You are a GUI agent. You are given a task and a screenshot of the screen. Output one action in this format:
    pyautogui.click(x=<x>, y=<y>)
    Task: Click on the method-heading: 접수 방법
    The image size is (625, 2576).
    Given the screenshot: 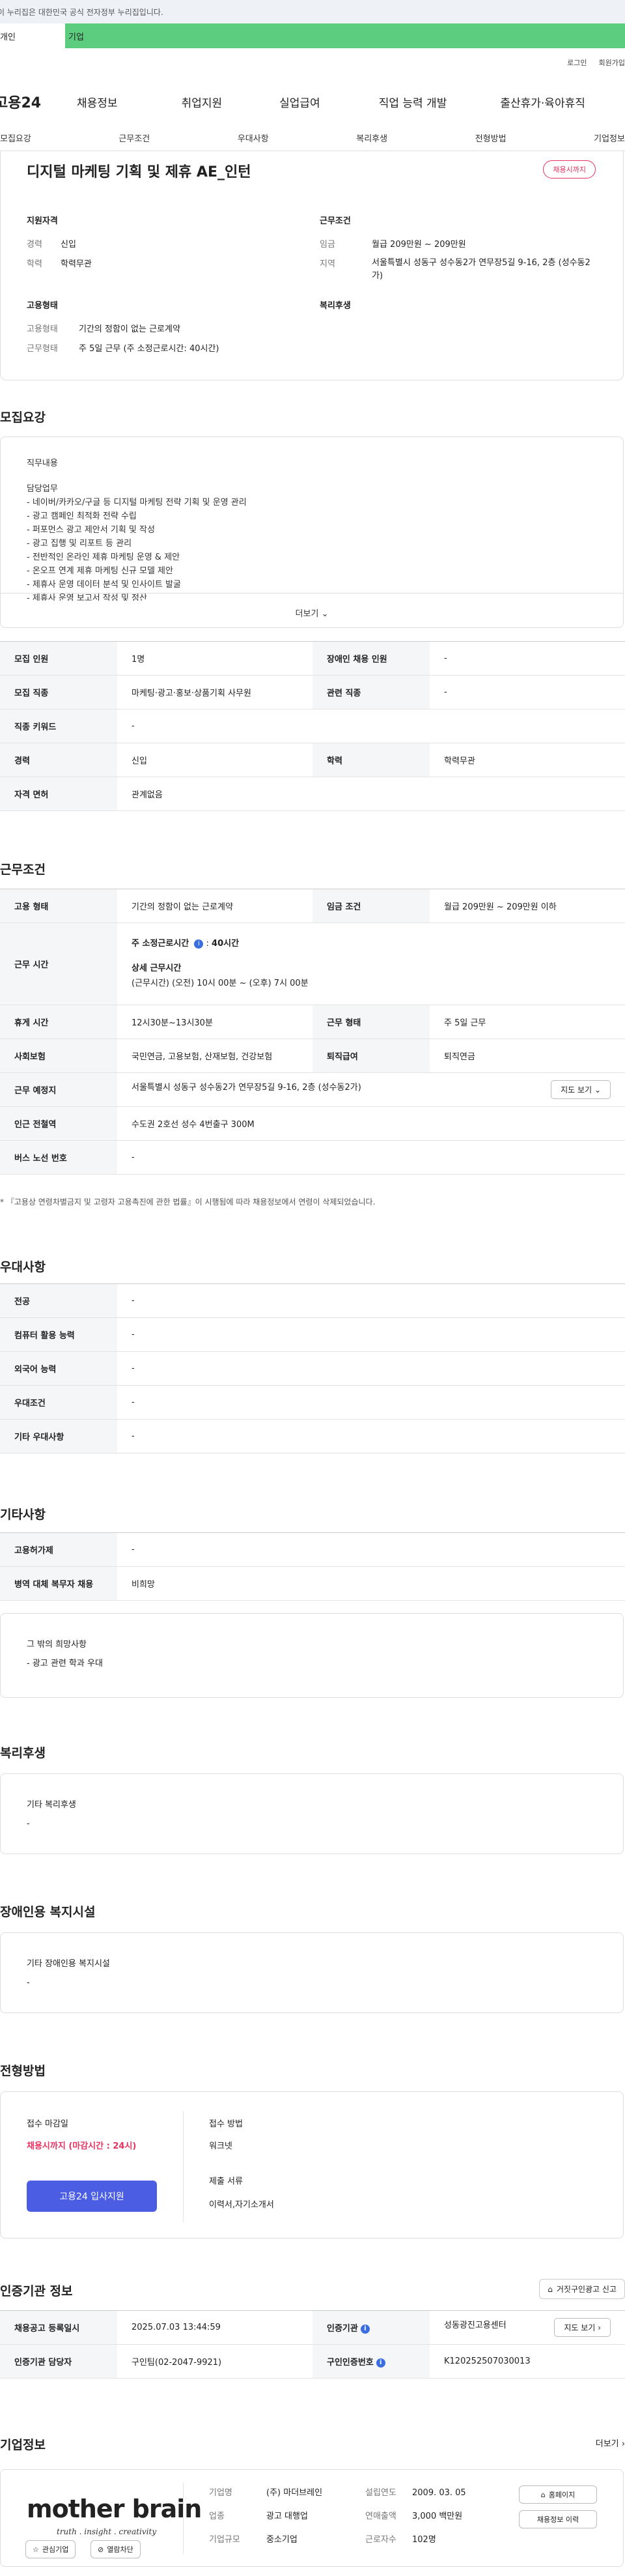 What is the action you would take?
    pyautogui.click(x=226, y=2124)
    